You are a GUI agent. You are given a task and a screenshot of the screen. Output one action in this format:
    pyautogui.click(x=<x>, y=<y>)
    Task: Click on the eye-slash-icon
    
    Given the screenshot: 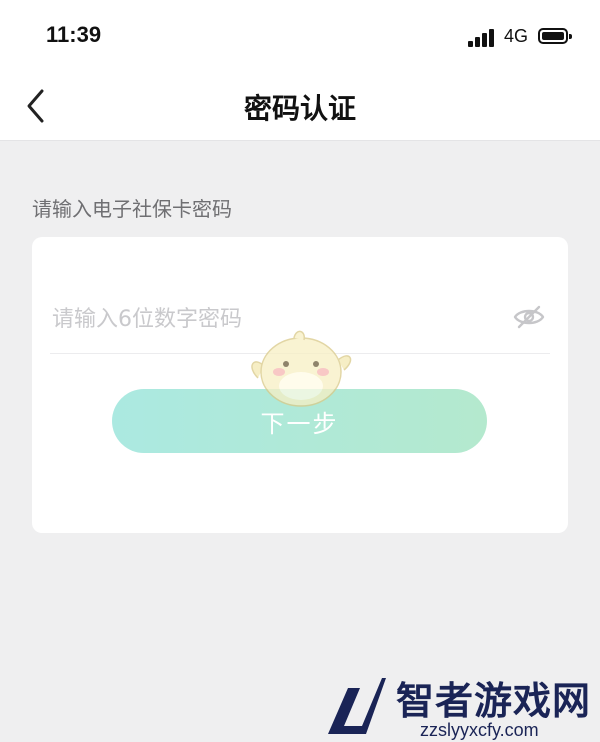 What is the action you would take?
    pyautogui.click(x=529, y=317)
    